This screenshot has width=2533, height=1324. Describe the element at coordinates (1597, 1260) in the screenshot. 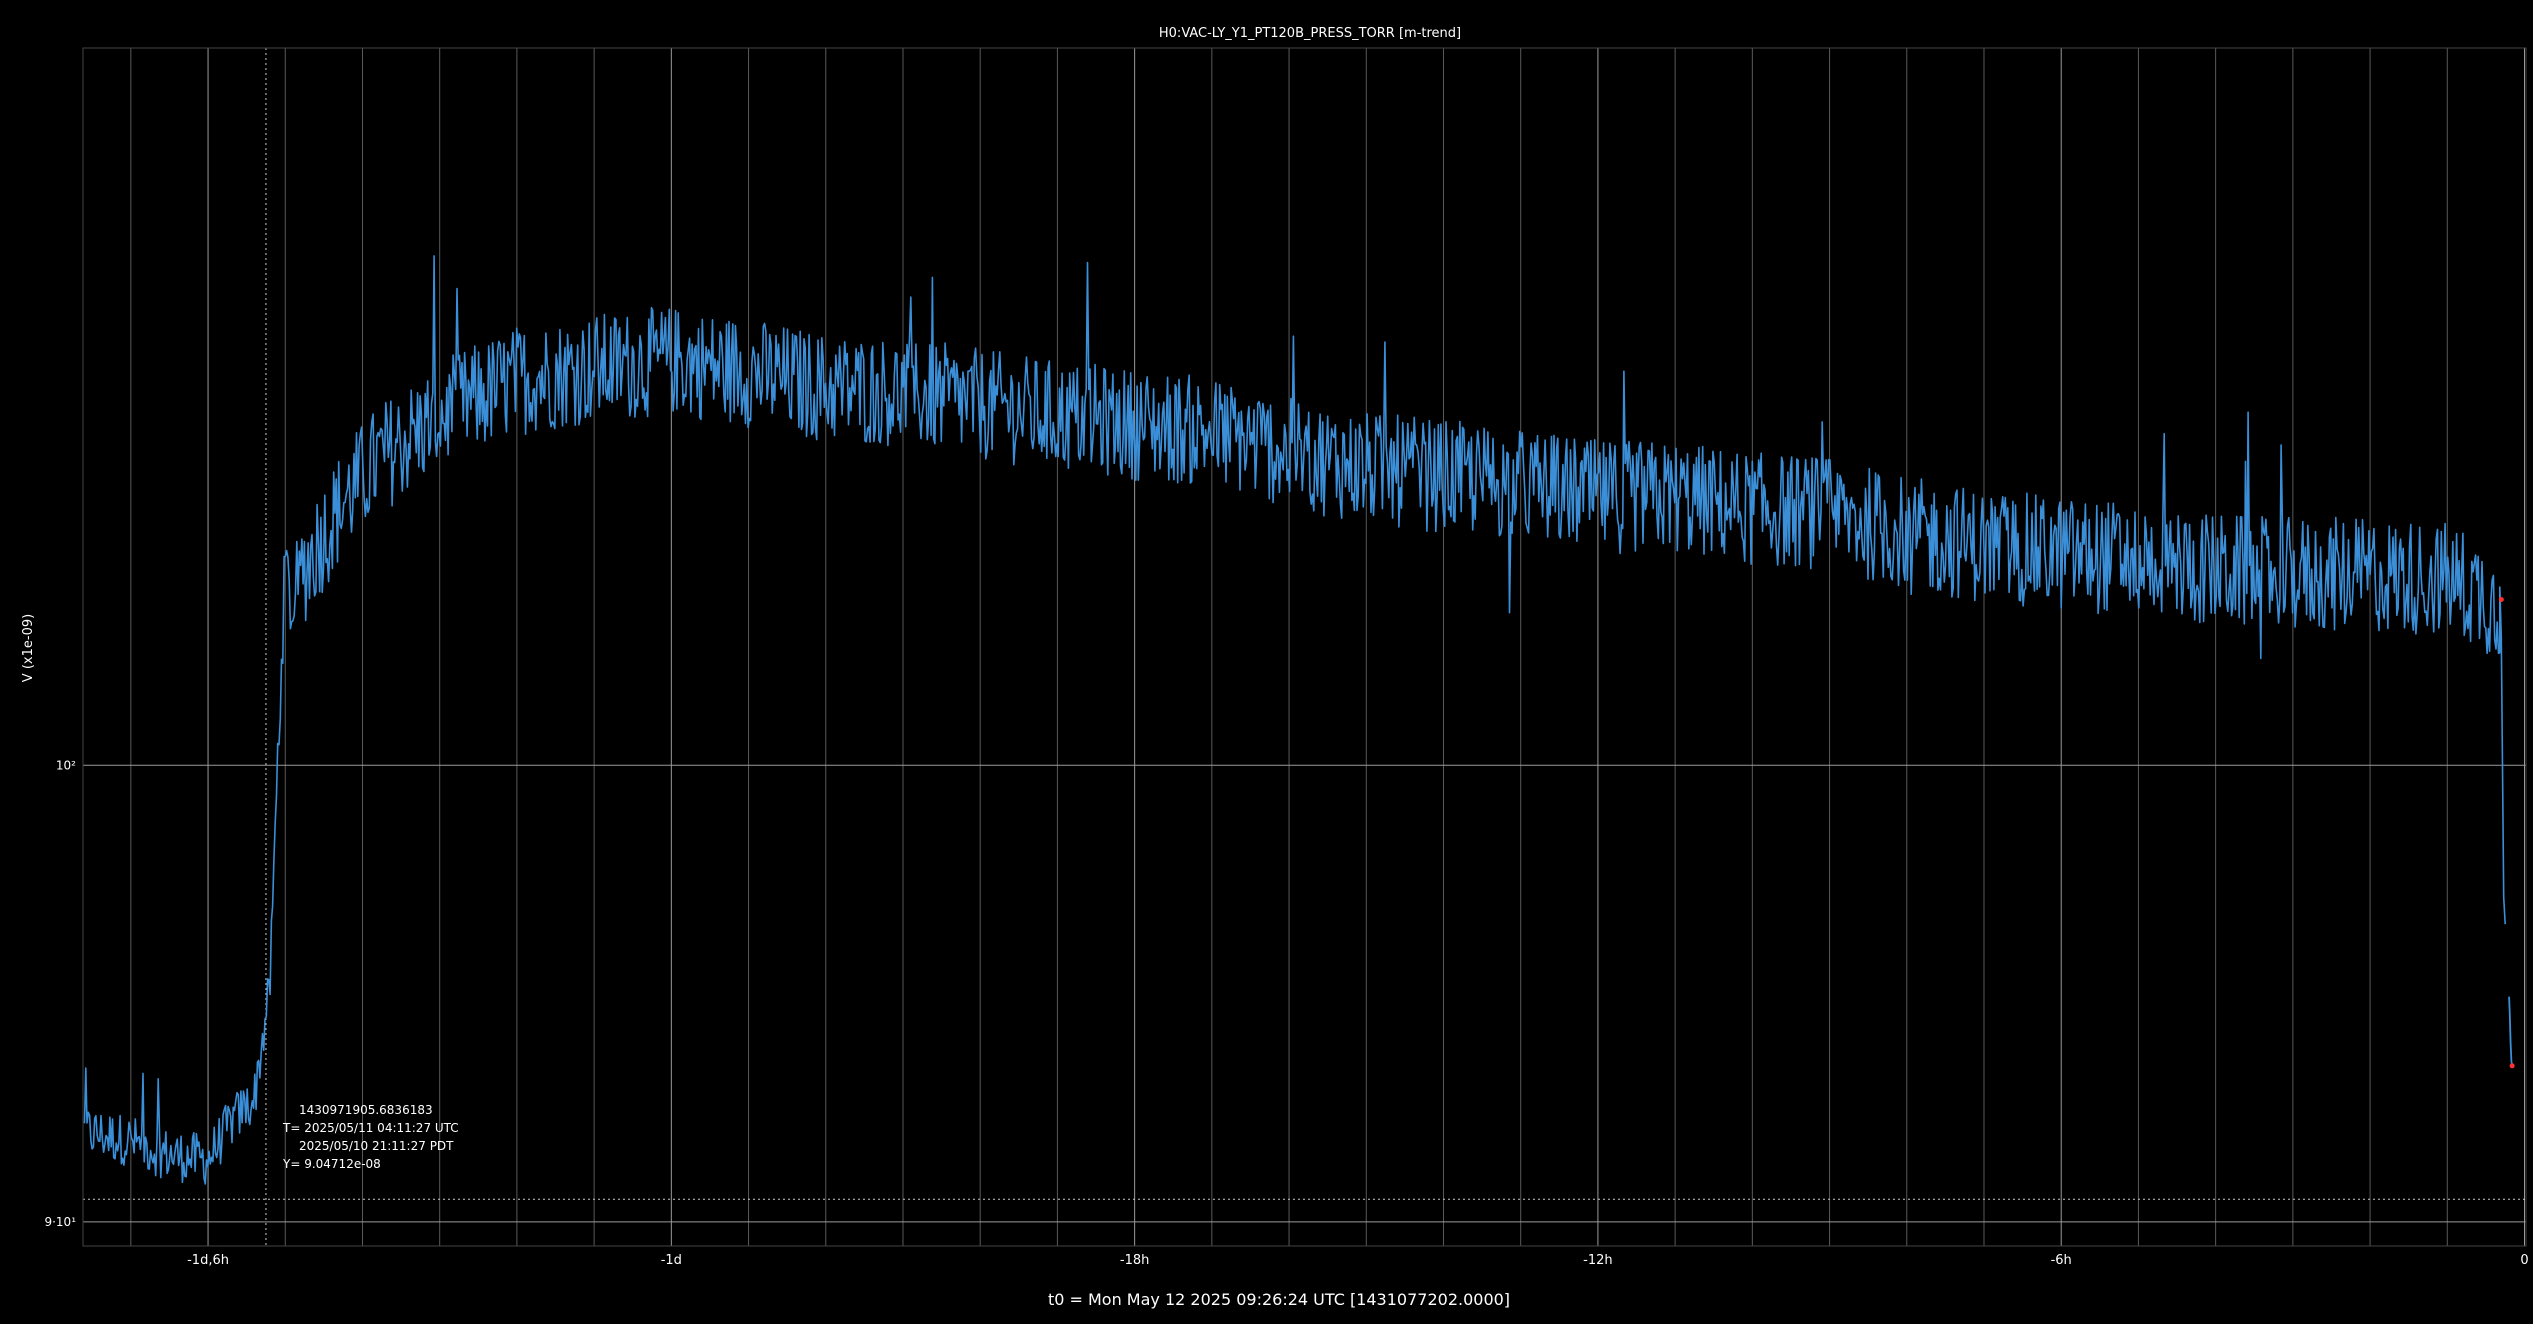

I see `x-tick-label: -12h` at that location.